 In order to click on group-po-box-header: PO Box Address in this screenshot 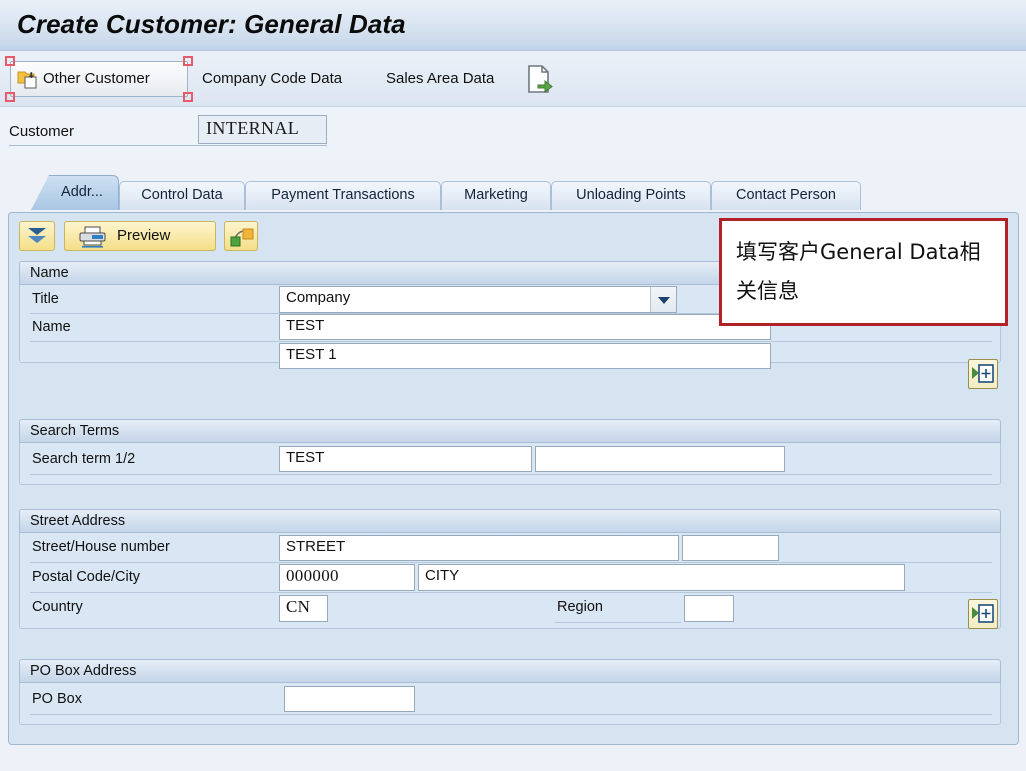, I will do `click(510, 671)`.